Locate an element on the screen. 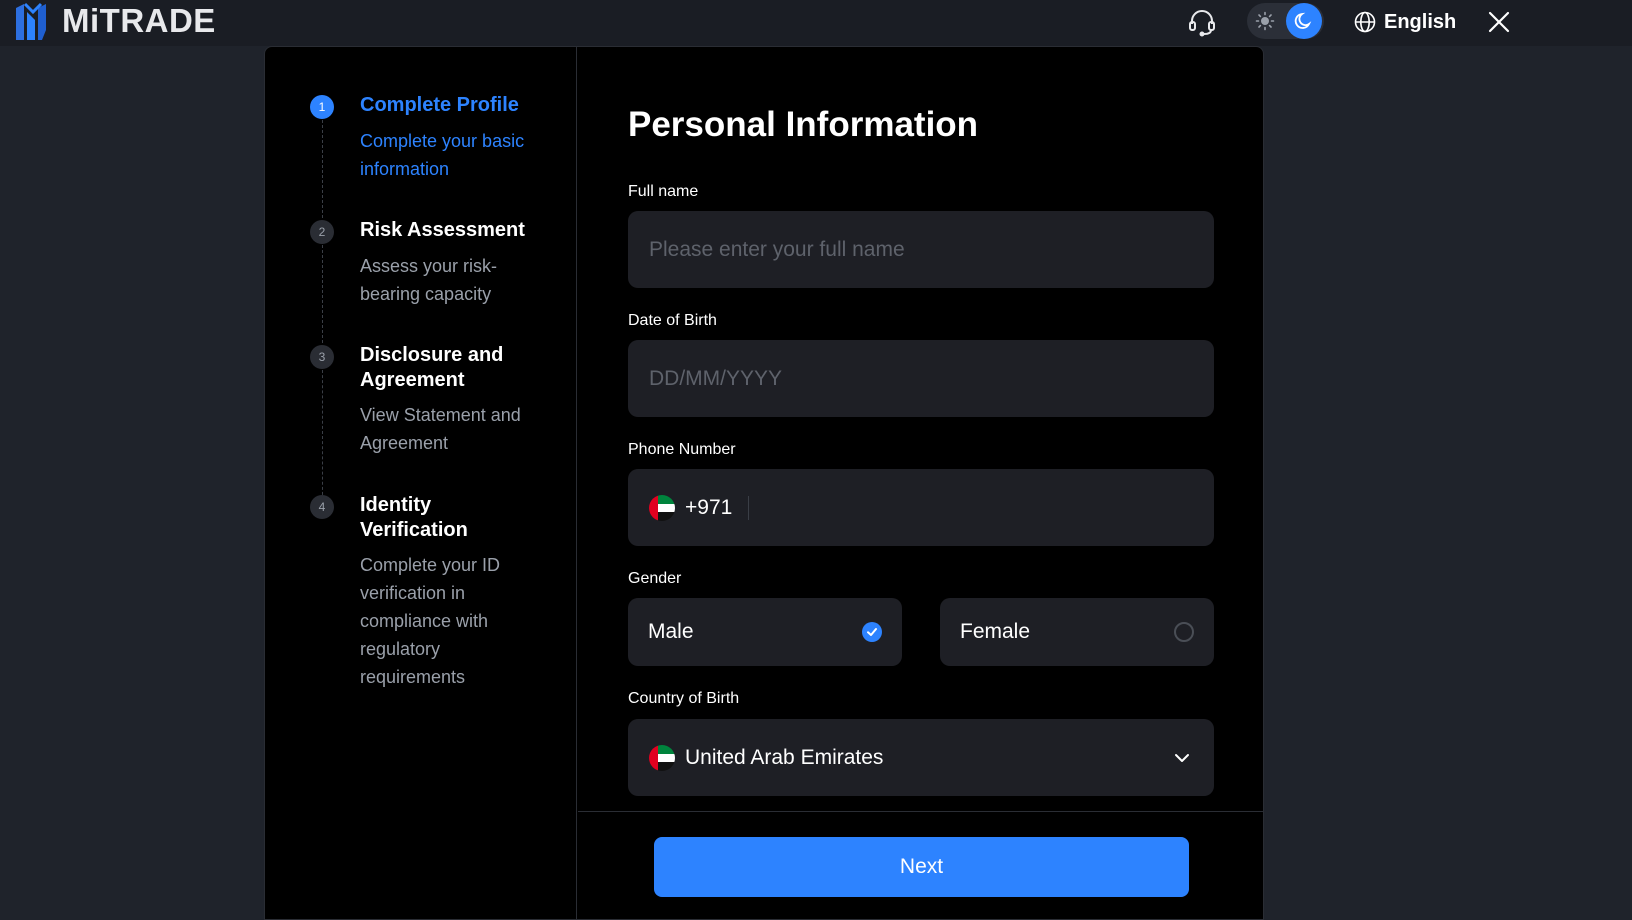 The image size is (1632, 920). dob-field is located at coordinates (921, 378).